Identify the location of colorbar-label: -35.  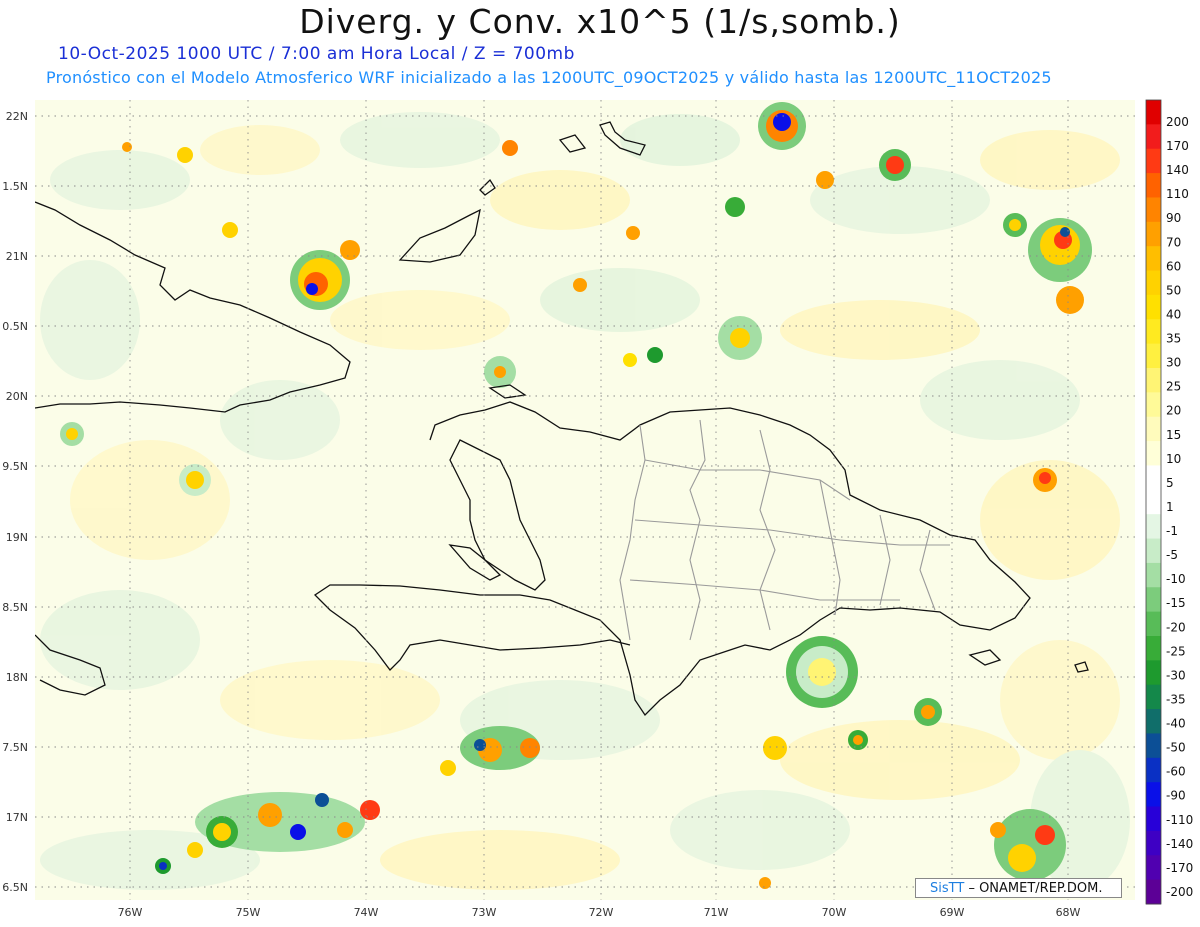
(1176, 700).